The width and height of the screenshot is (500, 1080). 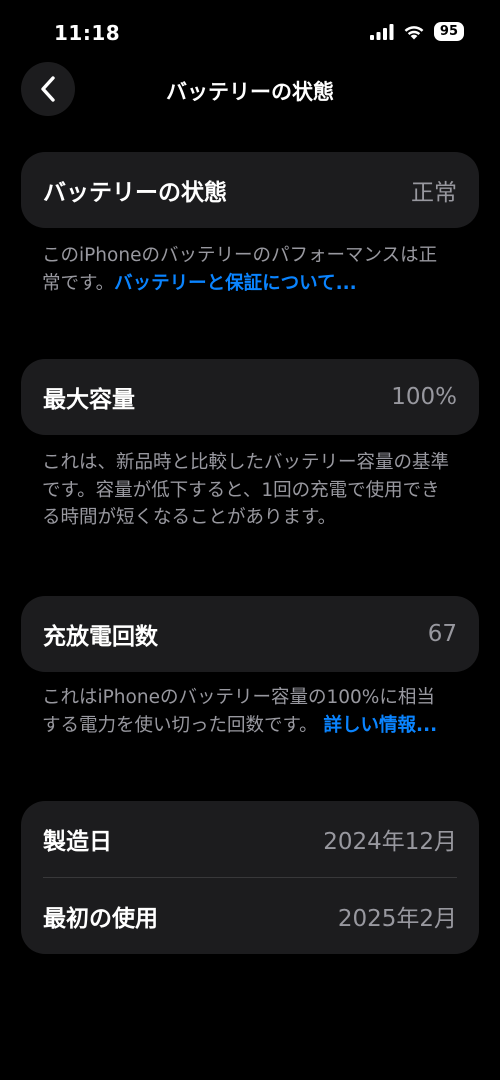 I want to click on status-time: 11:18, so click(x=87, y=33).